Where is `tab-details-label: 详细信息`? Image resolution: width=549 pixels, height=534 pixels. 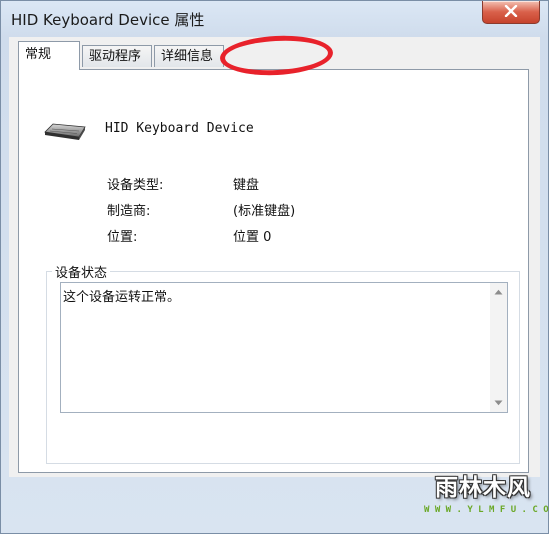 tab-details-label: 详细信息 is located at coordinates (187, 56).